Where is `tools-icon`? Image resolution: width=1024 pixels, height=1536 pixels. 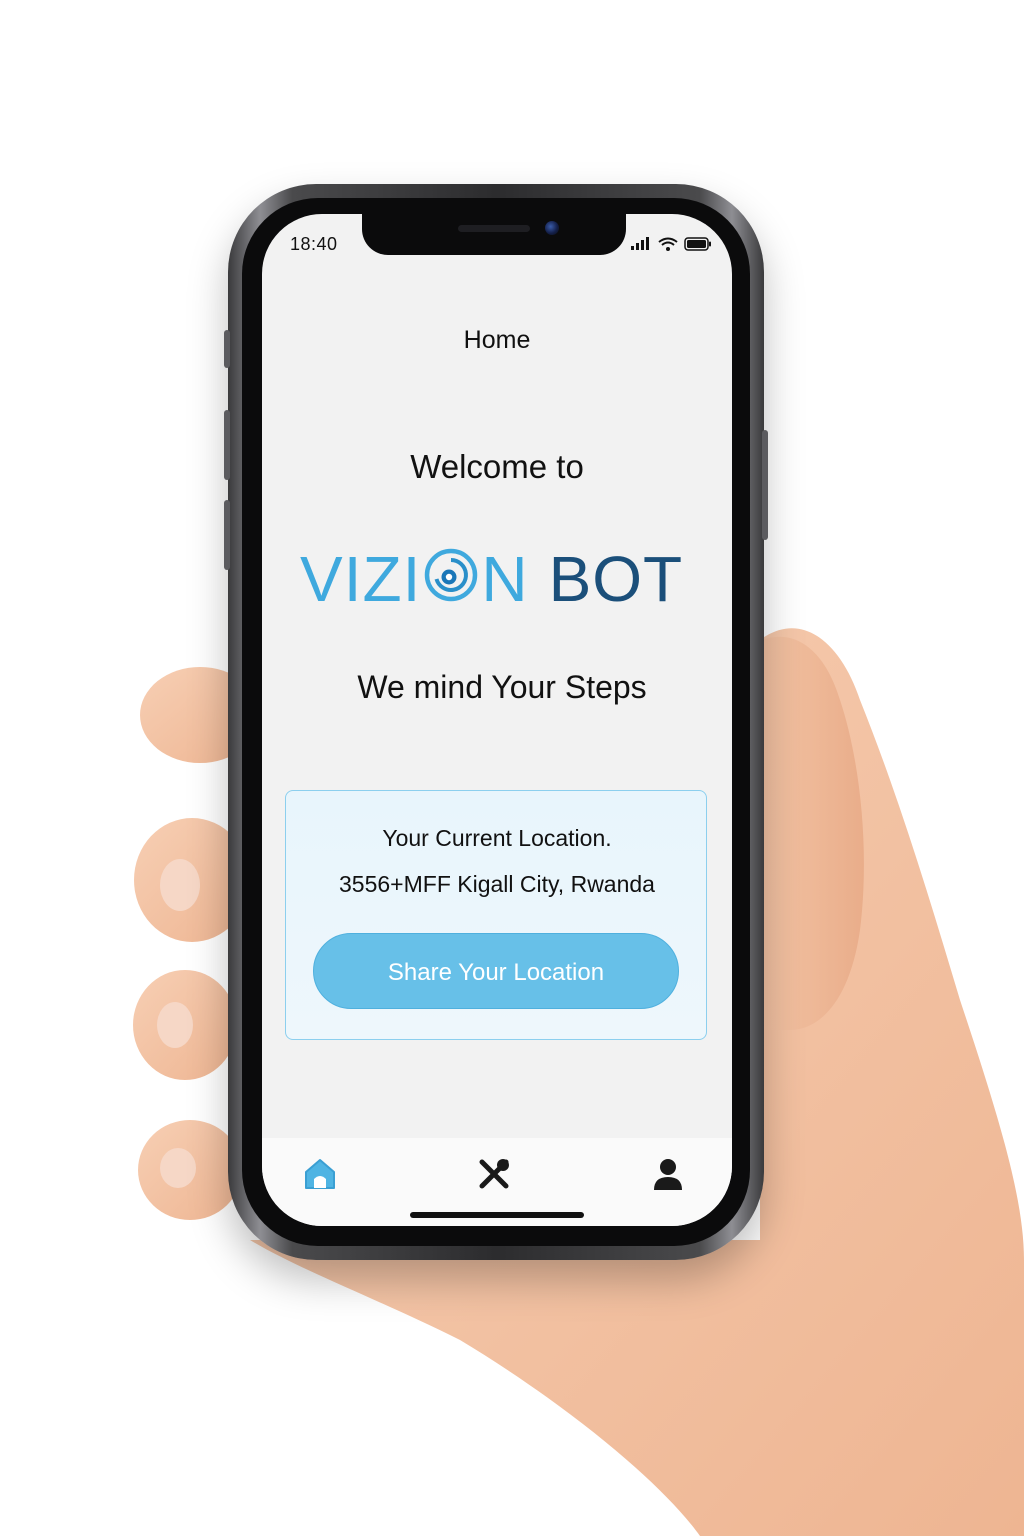 tools-icon is located at coordinates (494, 1174).